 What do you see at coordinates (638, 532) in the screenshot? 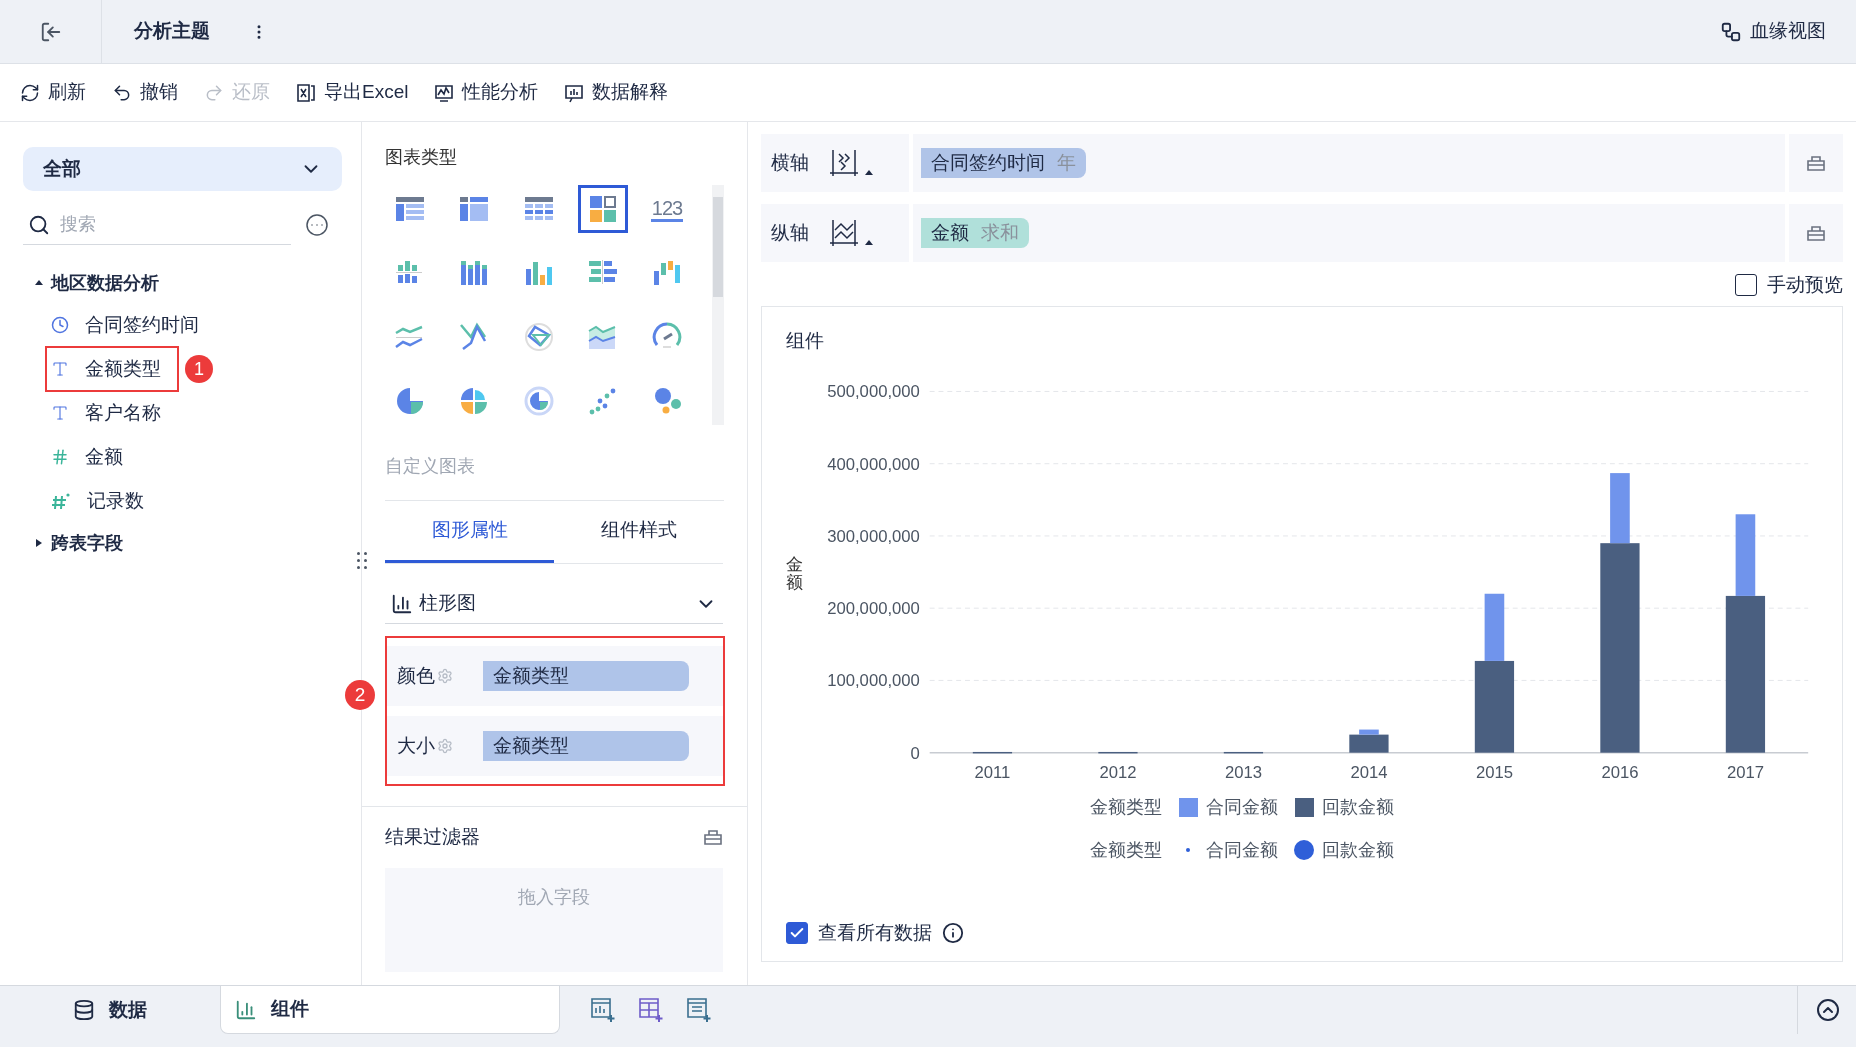
I see `property-tab: 组件样式` at bounding box center [638, 532].